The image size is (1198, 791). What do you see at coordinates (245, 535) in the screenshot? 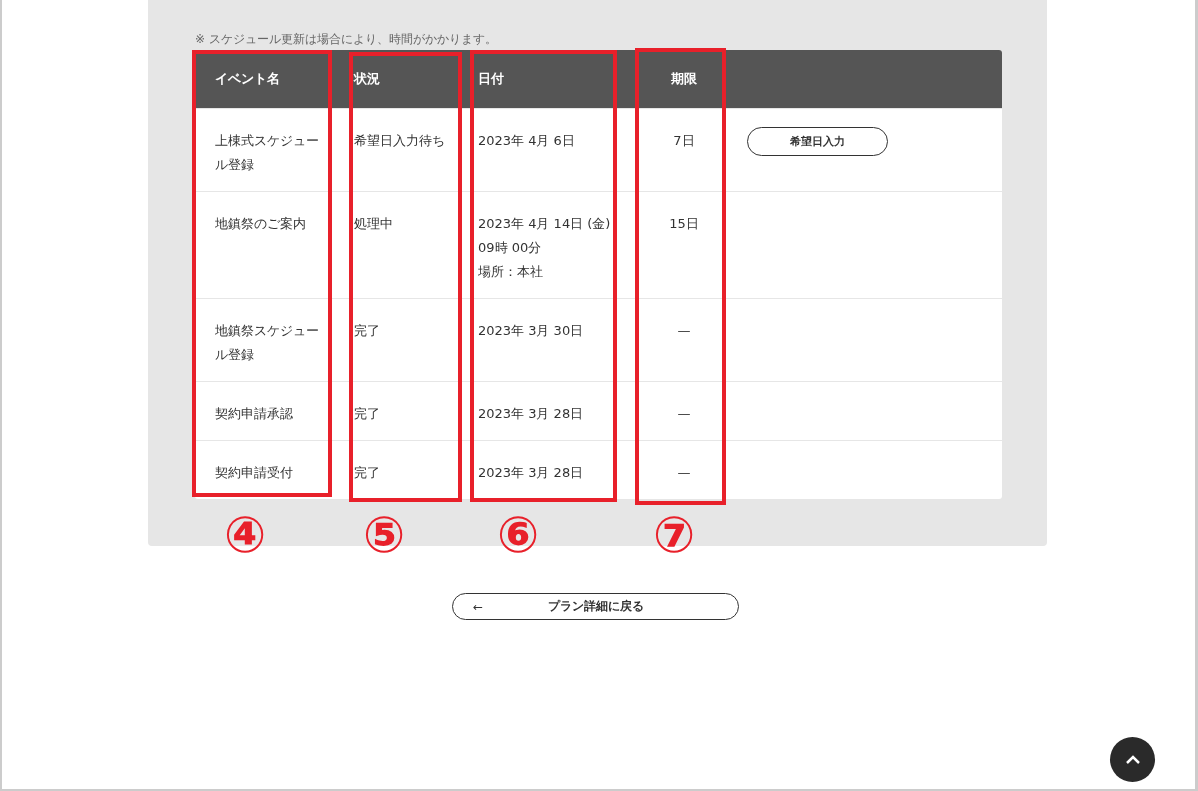
I see `annotation-number: ④` at bounding box center [245, 535].